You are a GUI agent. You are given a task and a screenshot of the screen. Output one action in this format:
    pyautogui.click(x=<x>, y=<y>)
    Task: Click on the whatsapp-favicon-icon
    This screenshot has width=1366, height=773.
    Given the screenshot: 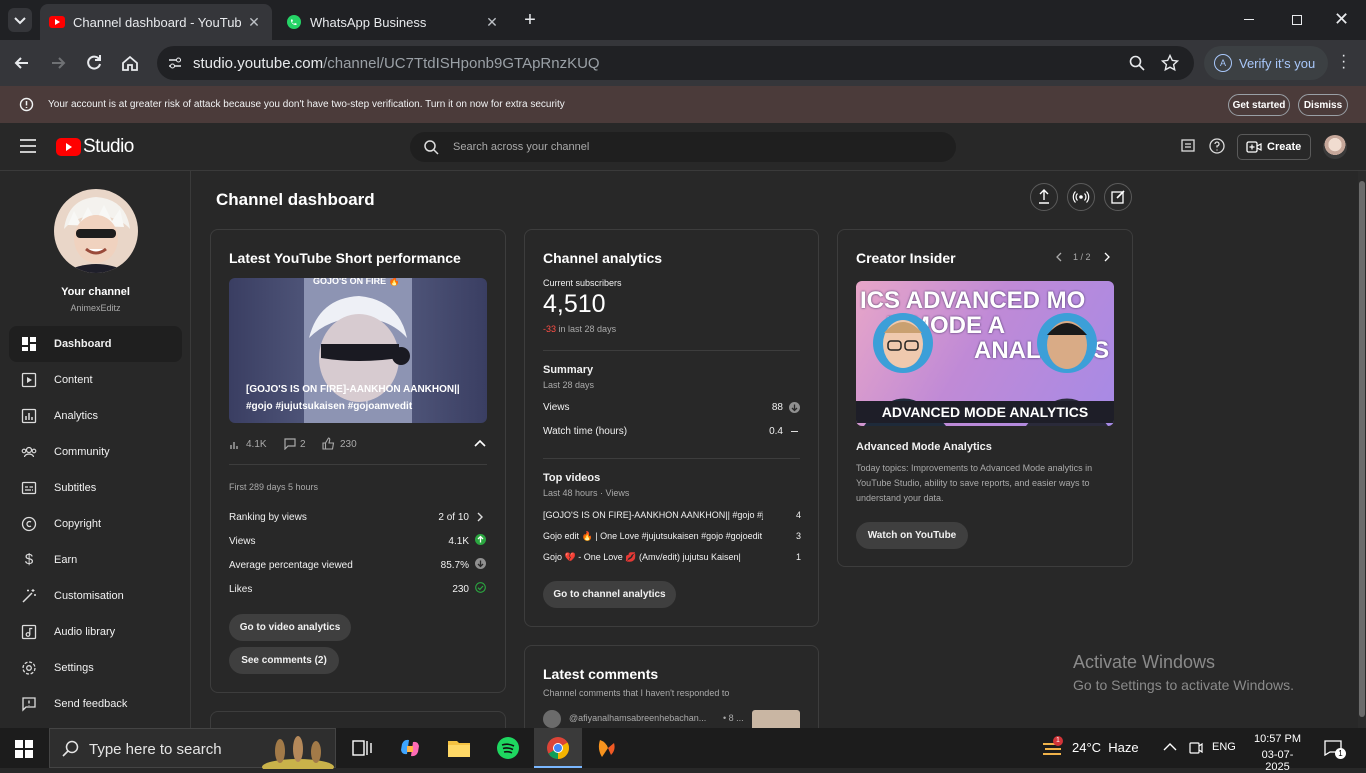 What is the action you would take?
    pyautogui.click(x=294, y=22)
    